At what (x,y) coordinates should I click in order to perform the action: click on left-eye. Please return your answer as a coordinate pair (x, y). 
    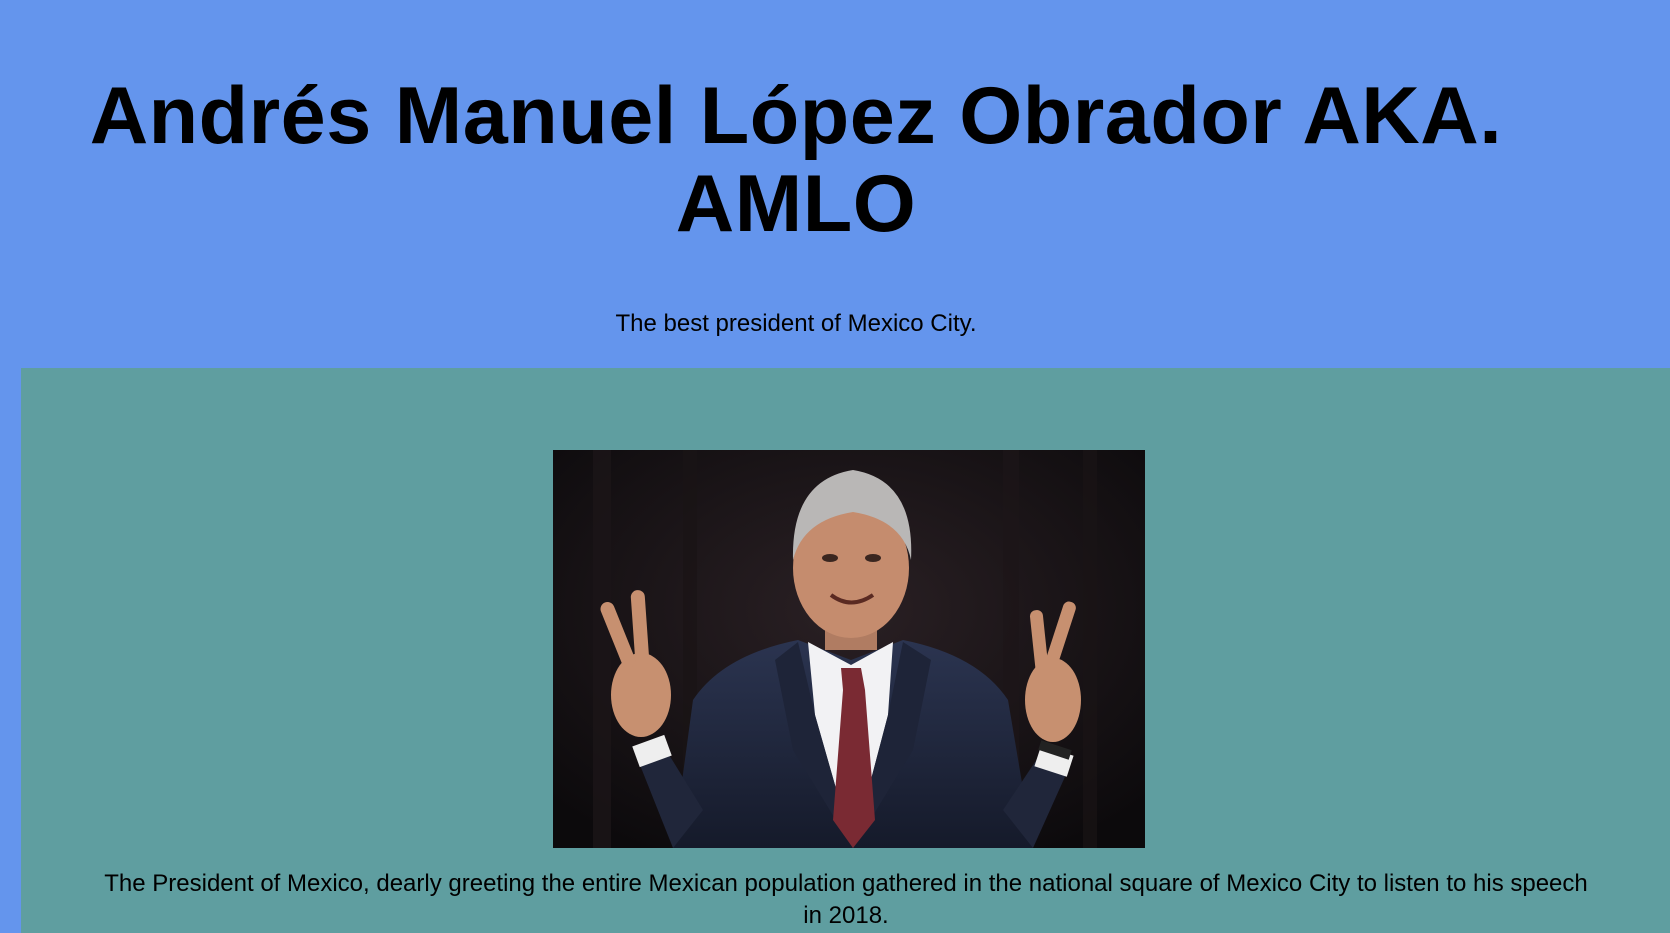
    Looking at the image, I should click on (830, 558).